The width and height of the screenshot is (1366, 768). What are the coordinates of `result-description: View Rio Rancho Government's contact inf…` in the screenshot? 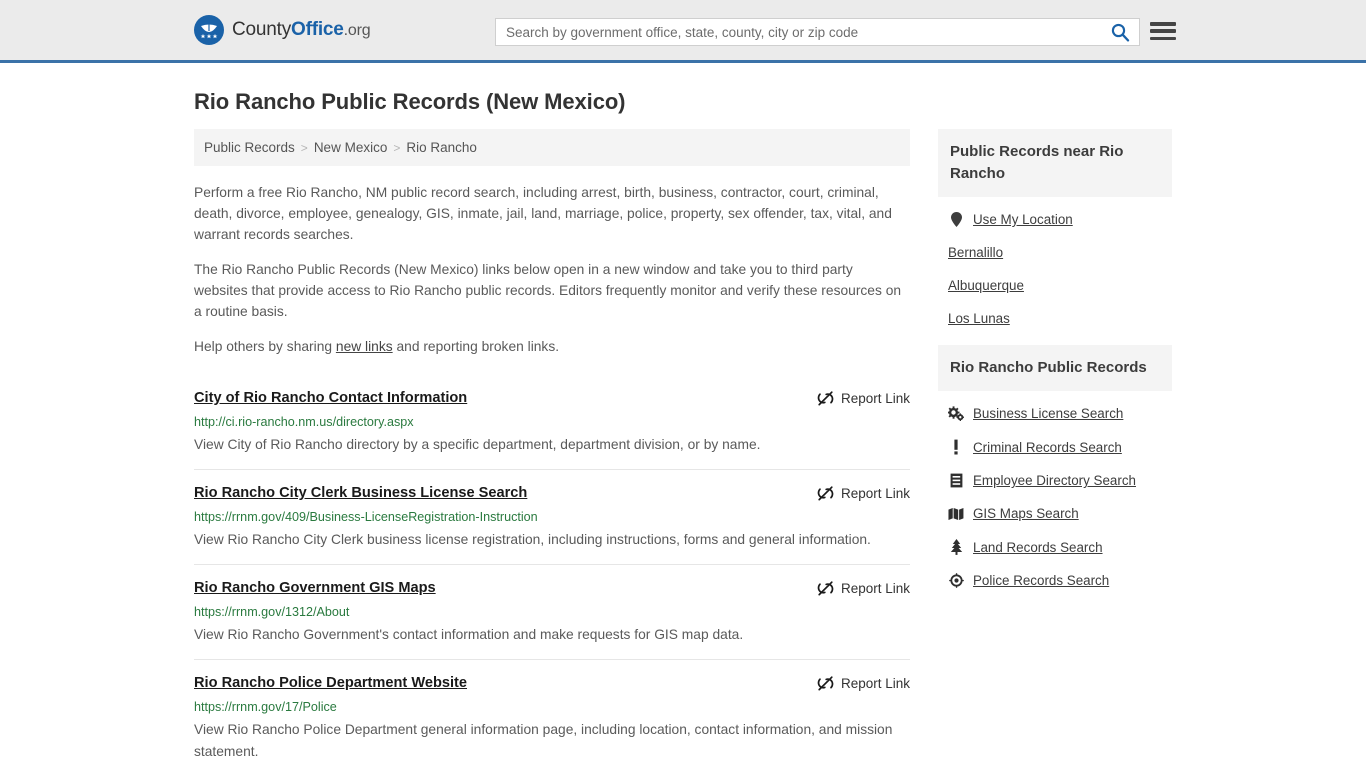 It's located at (469, 634).